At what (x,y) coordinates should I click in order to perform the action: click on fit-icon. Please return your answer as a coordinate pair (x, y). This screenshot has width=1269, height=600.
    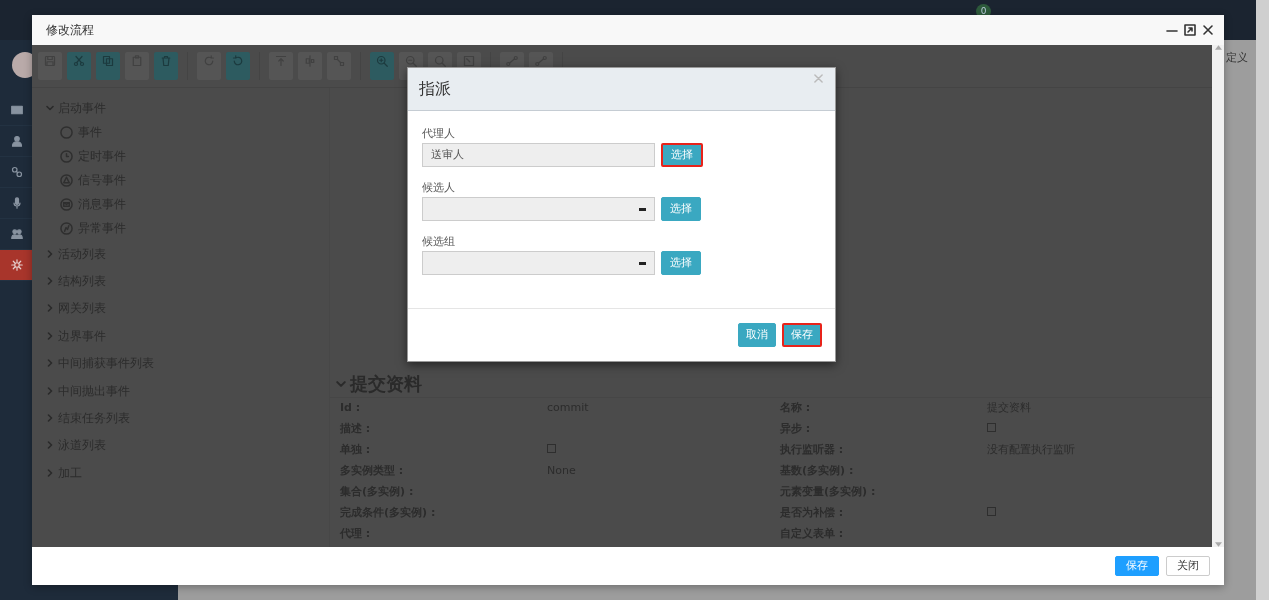
    Looking at the image, I should click on (469, 61).